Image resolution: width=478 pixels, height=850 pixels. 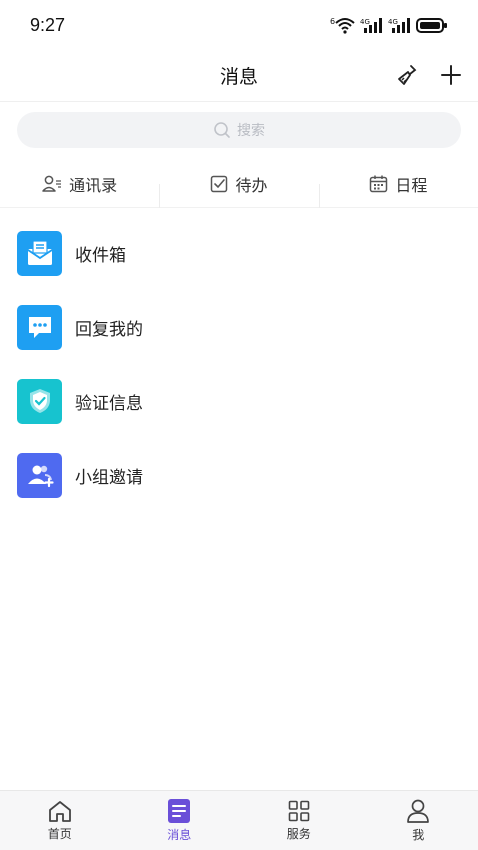 I want to click on search-icon, so click(x=222, y=130).